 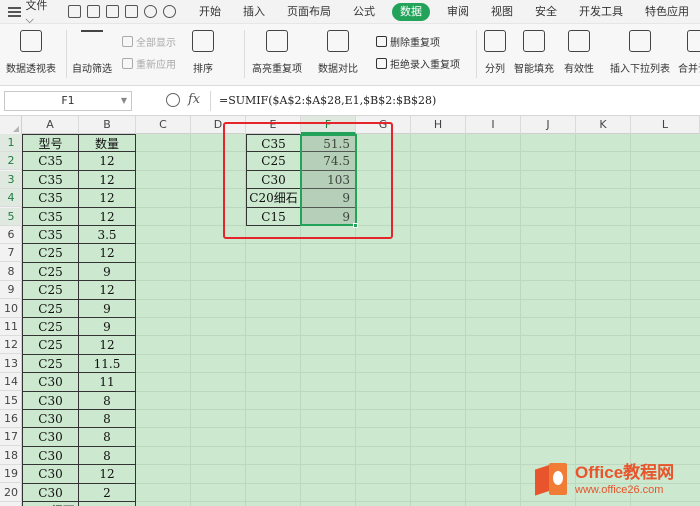 I want to click on cell-quantity: 11, so click(x=107, y=382).